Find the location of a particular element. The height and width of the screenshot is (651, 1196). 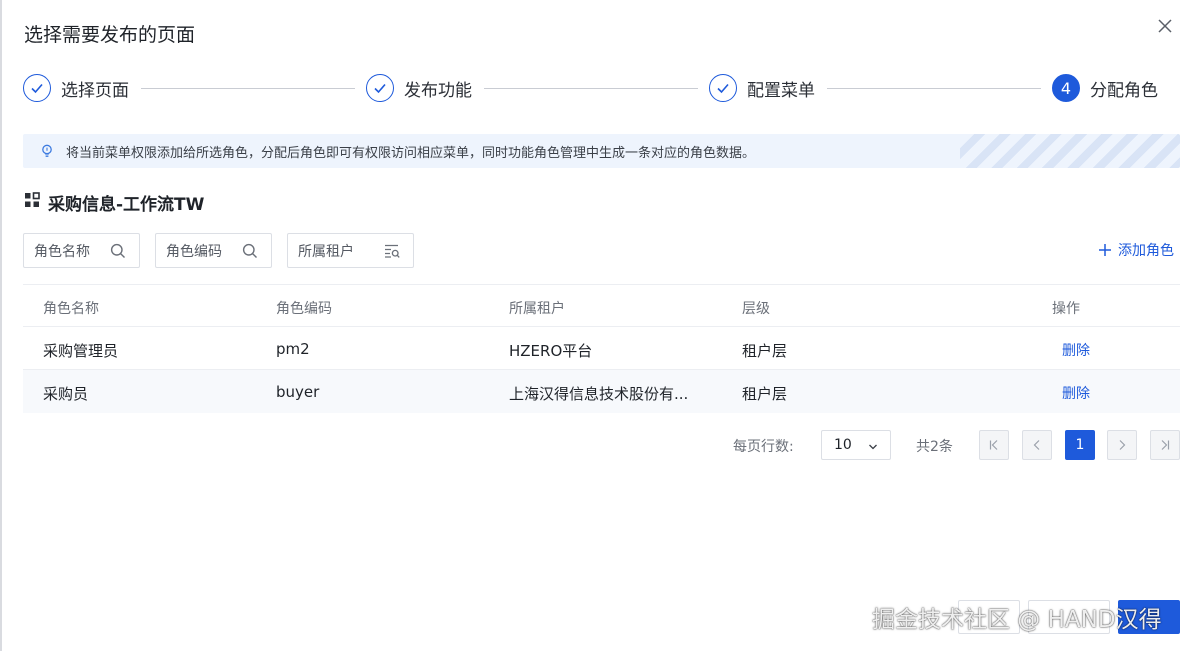

page-button-current: 1 is located at coordinates (1080, 445).